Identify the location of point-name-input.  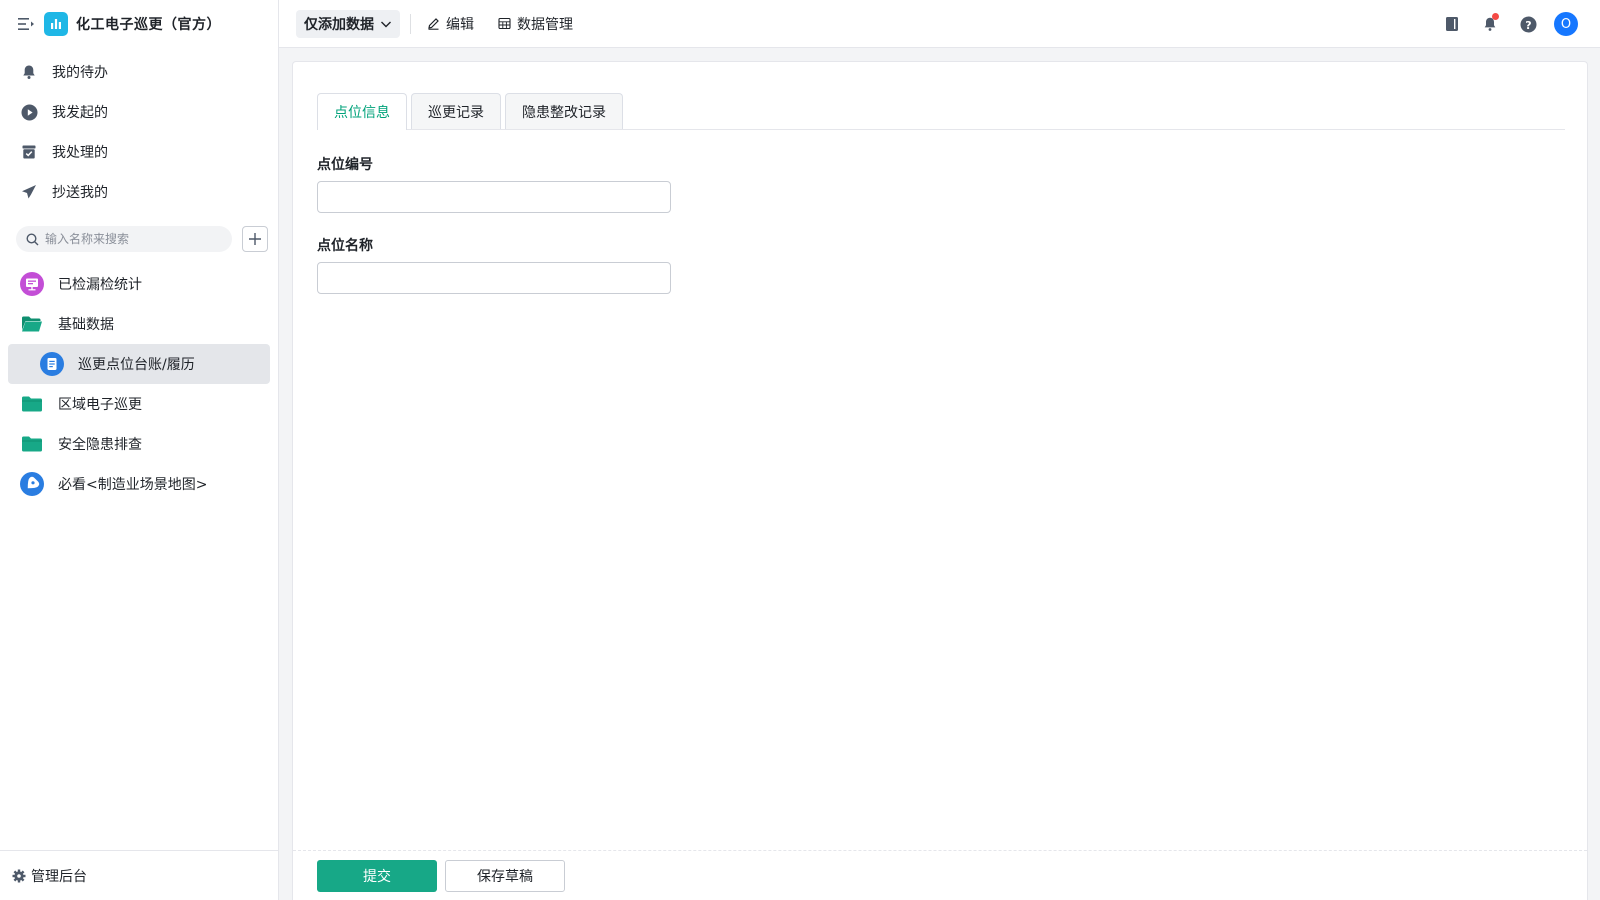
(494, 278).